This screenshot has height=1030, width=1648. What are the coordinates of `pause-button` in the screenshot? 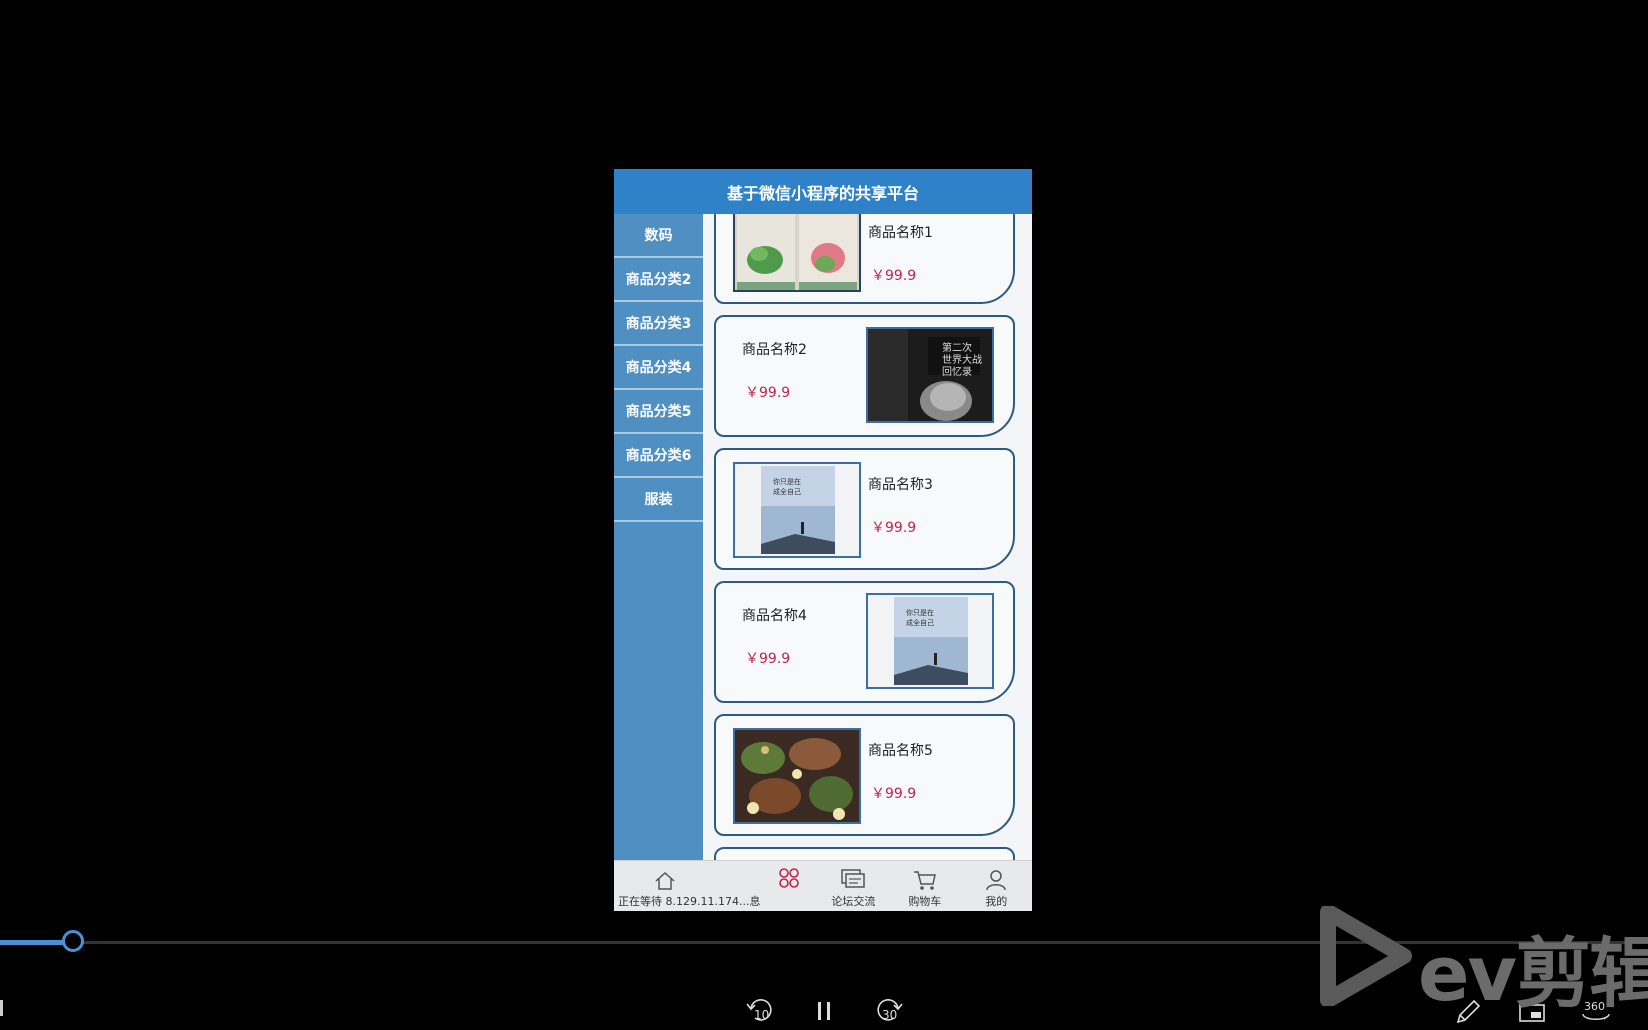 It's located at (824, 1011).